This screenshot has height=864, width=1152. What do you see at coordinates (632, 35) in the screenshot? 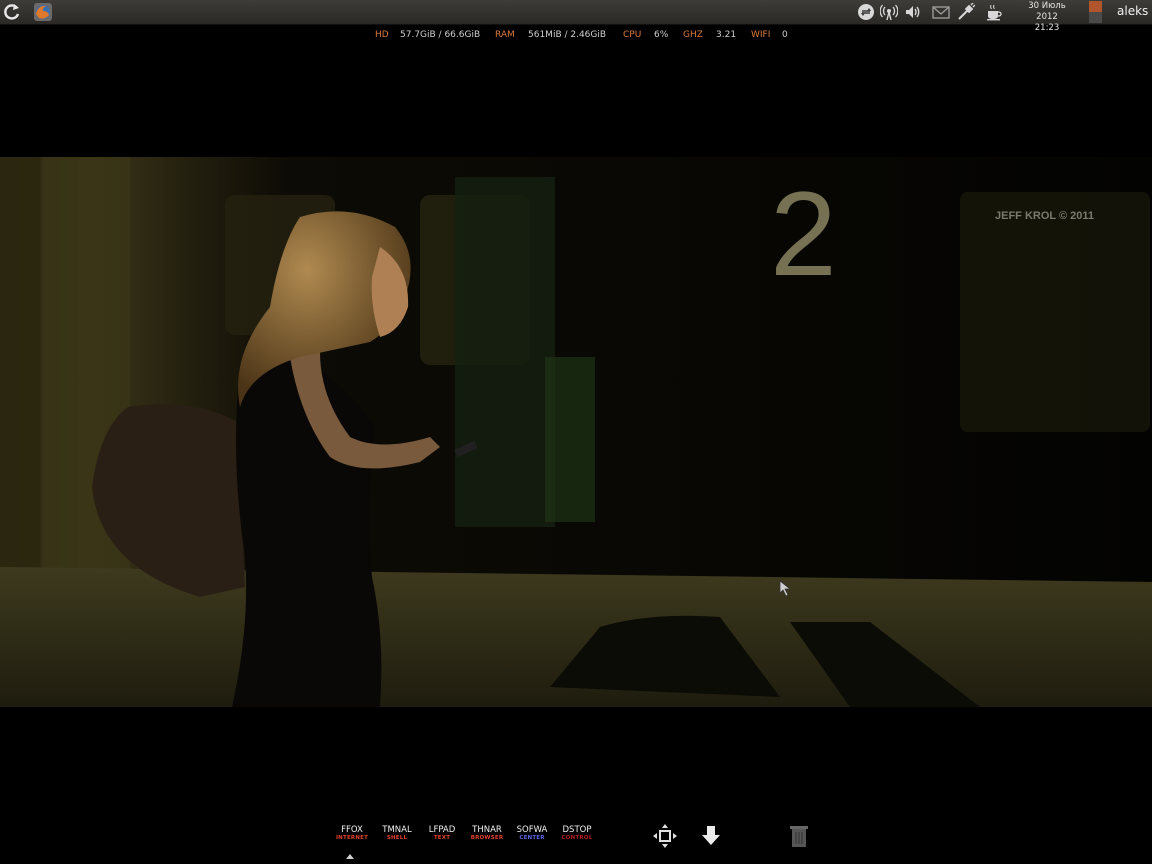
I see `cpu-label: CPU` at bounding box center [632, 35].